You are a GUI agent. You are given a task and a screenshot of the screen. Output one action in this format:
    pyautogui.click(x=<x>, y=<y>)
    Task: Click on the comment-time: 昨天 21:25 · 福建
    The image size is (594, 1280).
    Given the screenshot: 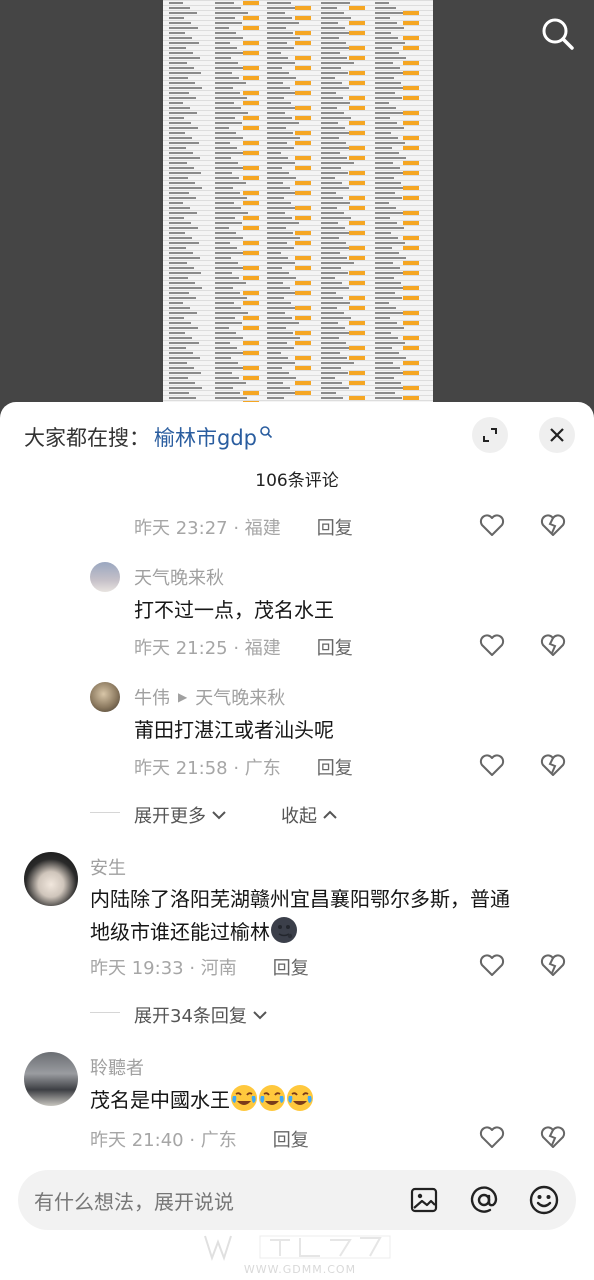 What is the action you would take?
    pyautogui.click(x=207, y=648)
    